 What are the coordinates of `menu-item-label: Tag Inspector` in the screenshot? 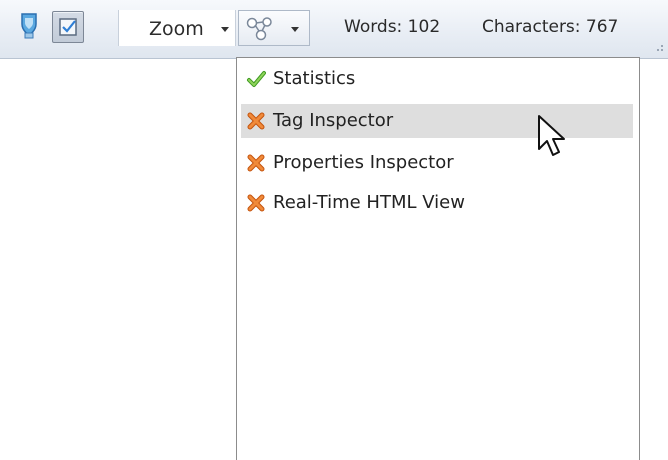 It's located at (333, 120).